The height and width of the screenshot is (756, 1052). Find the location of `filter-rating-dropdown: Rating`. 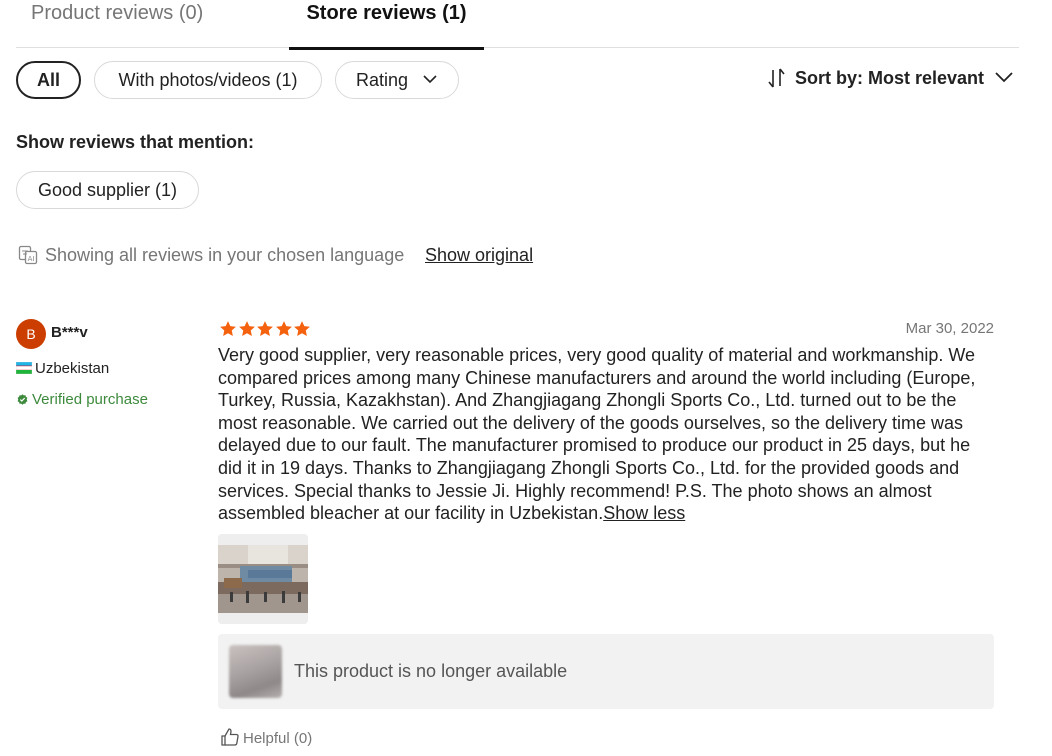

filter-rating-dropdown: Rating is located at coordinates (397, 80).